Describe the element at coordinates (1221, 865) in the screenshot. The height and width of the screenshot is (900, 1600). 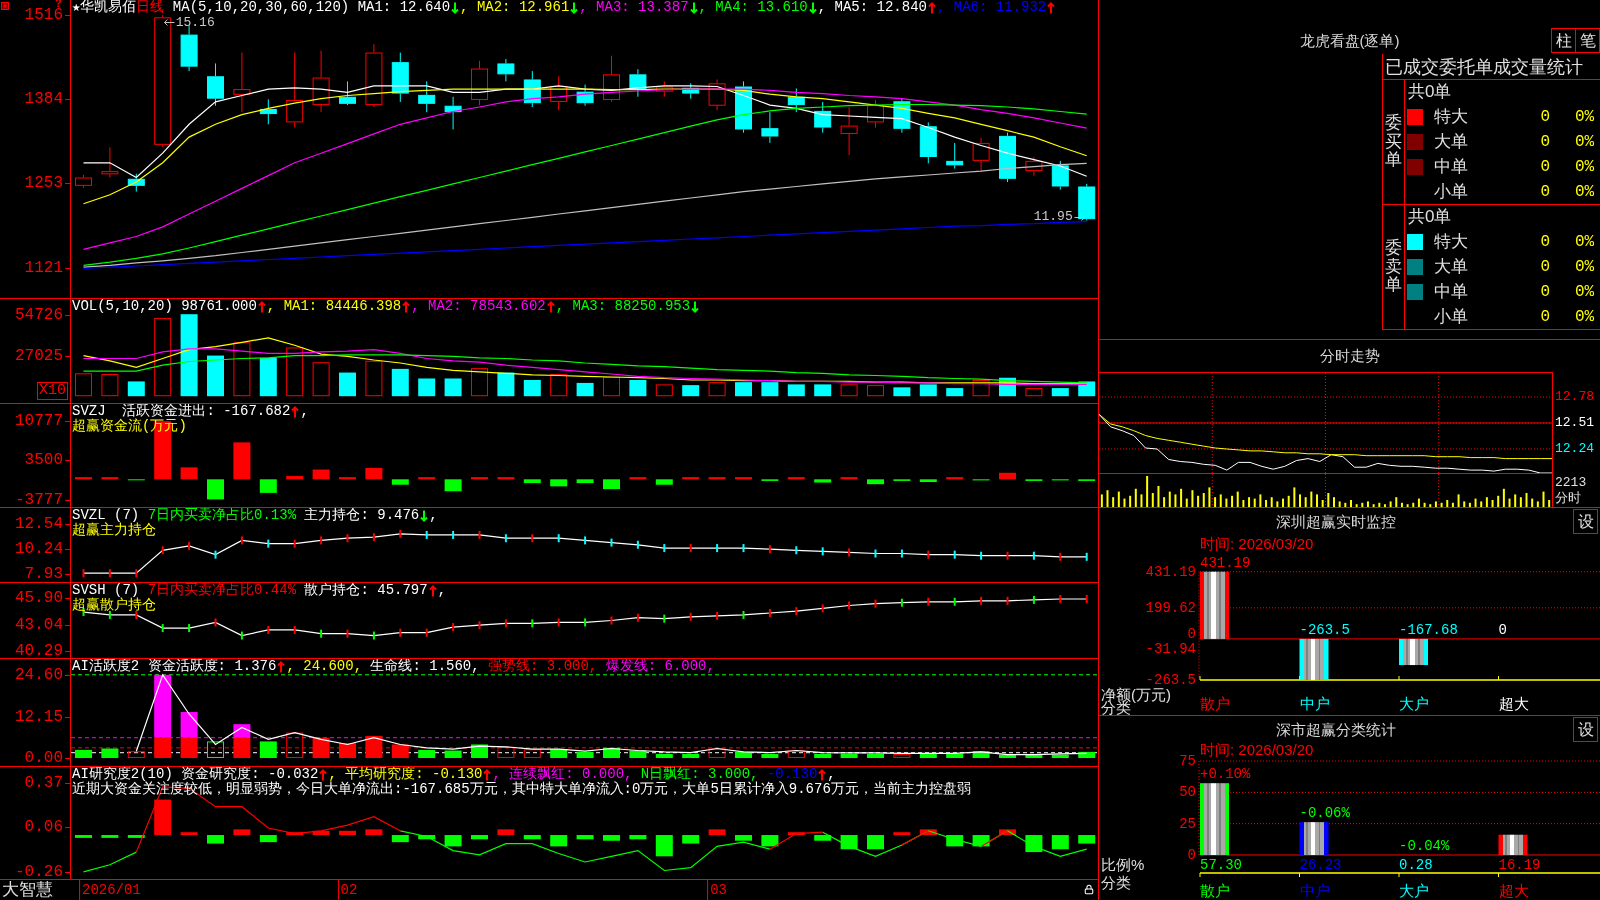
I see `value-label: 57.30` at that location.